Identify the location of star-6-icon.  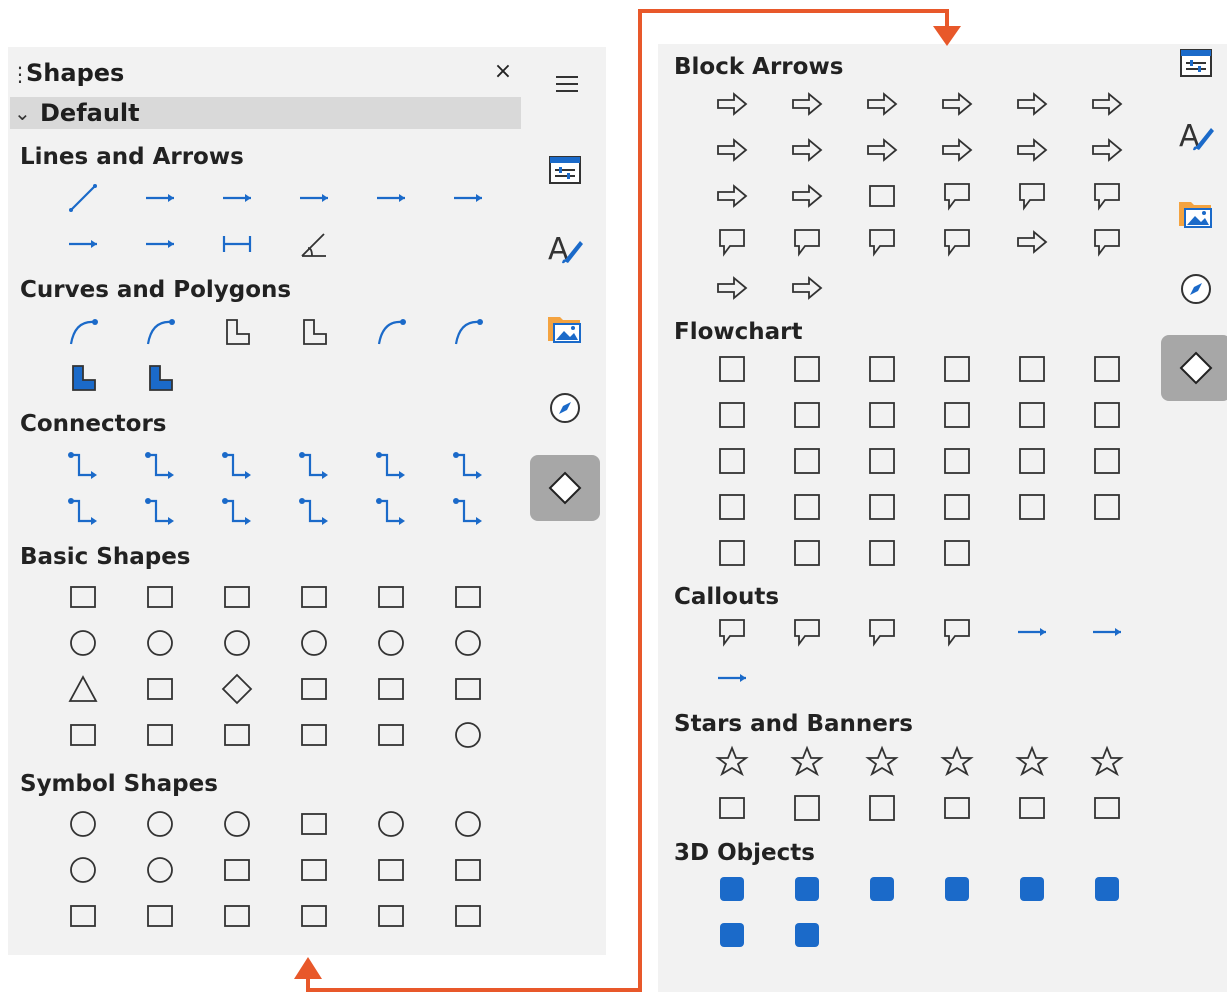
(881, 762).